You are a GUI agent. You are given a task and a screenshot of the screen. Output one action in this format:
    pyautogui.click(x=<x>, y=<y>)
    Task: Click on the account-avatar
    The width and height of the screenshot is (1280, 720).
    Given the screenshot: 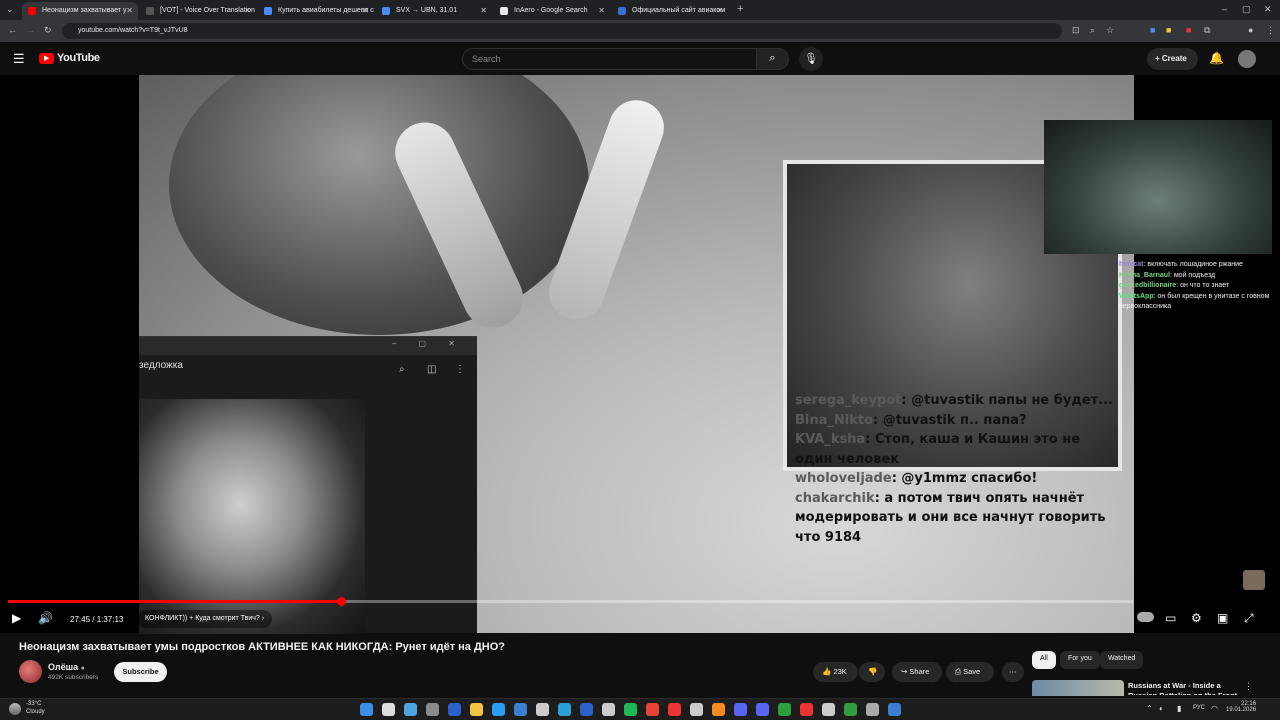 What is the action you would take?
    pyautogui.click(x=1247, y=59)
    